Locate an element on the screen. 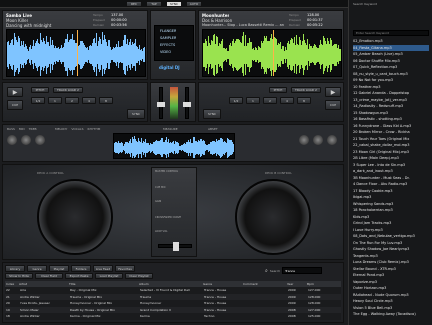 The width and height of the screenshot is (432, 325). library-search-label: Search is located at coordinates (275, 270).